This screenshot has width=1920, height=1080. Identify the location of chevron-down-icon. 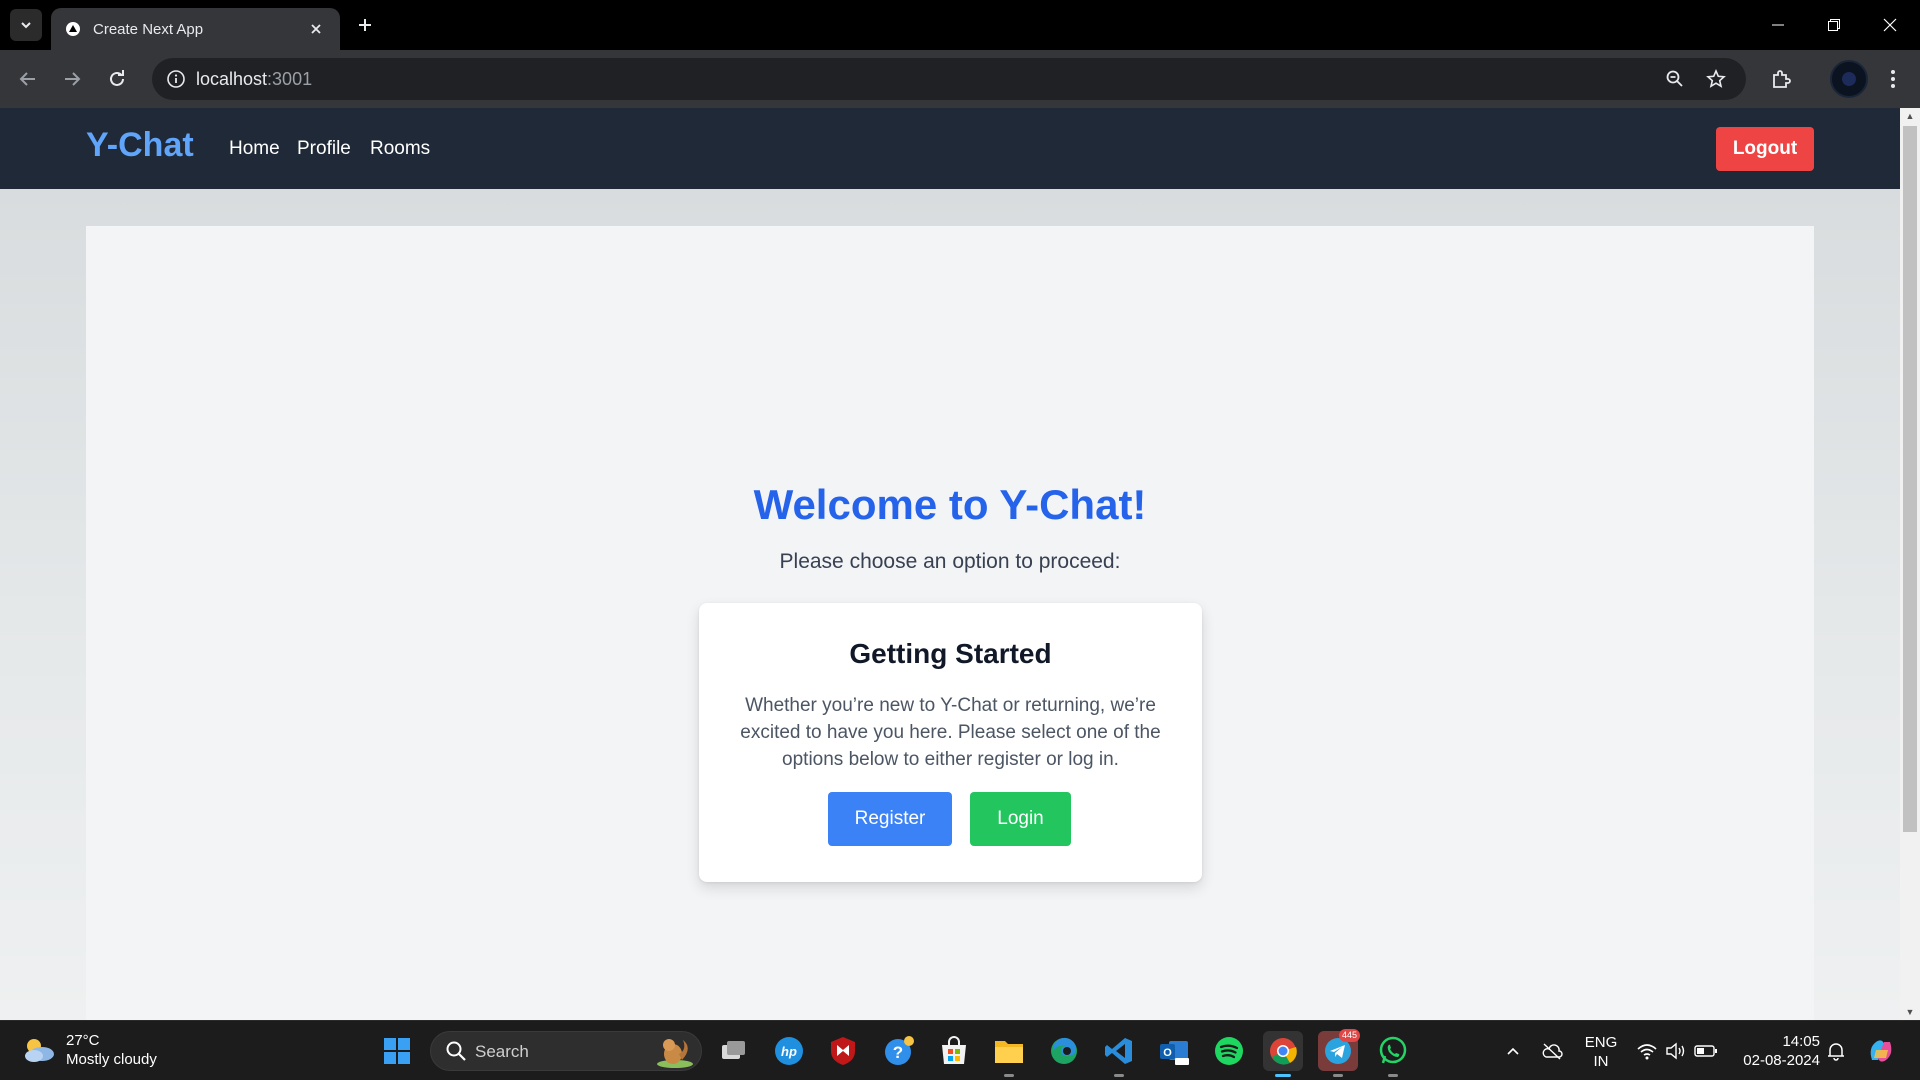
(26, 25).